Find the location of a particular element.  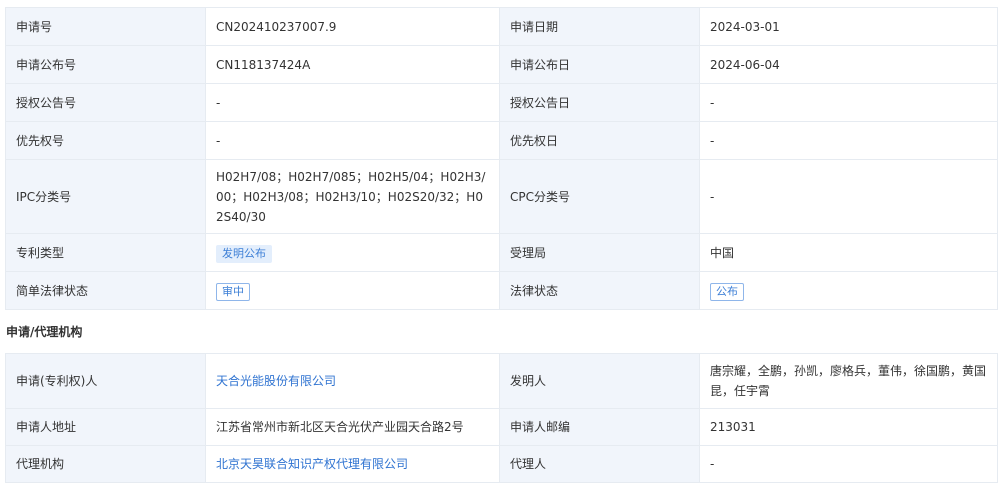

table-row: 专利类型 发明公布 受理局 中国 is located at coordinates (501, 252).